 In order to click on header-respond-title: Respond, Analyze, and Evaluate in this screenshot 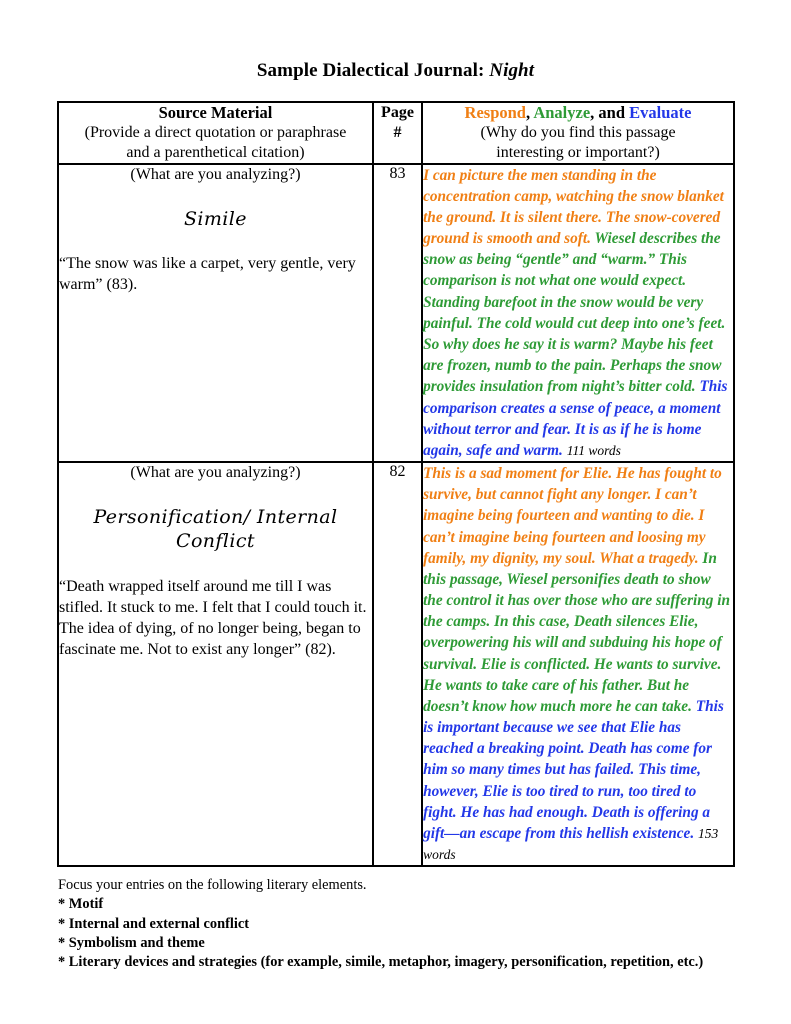, I will do `click(578, 113)`.